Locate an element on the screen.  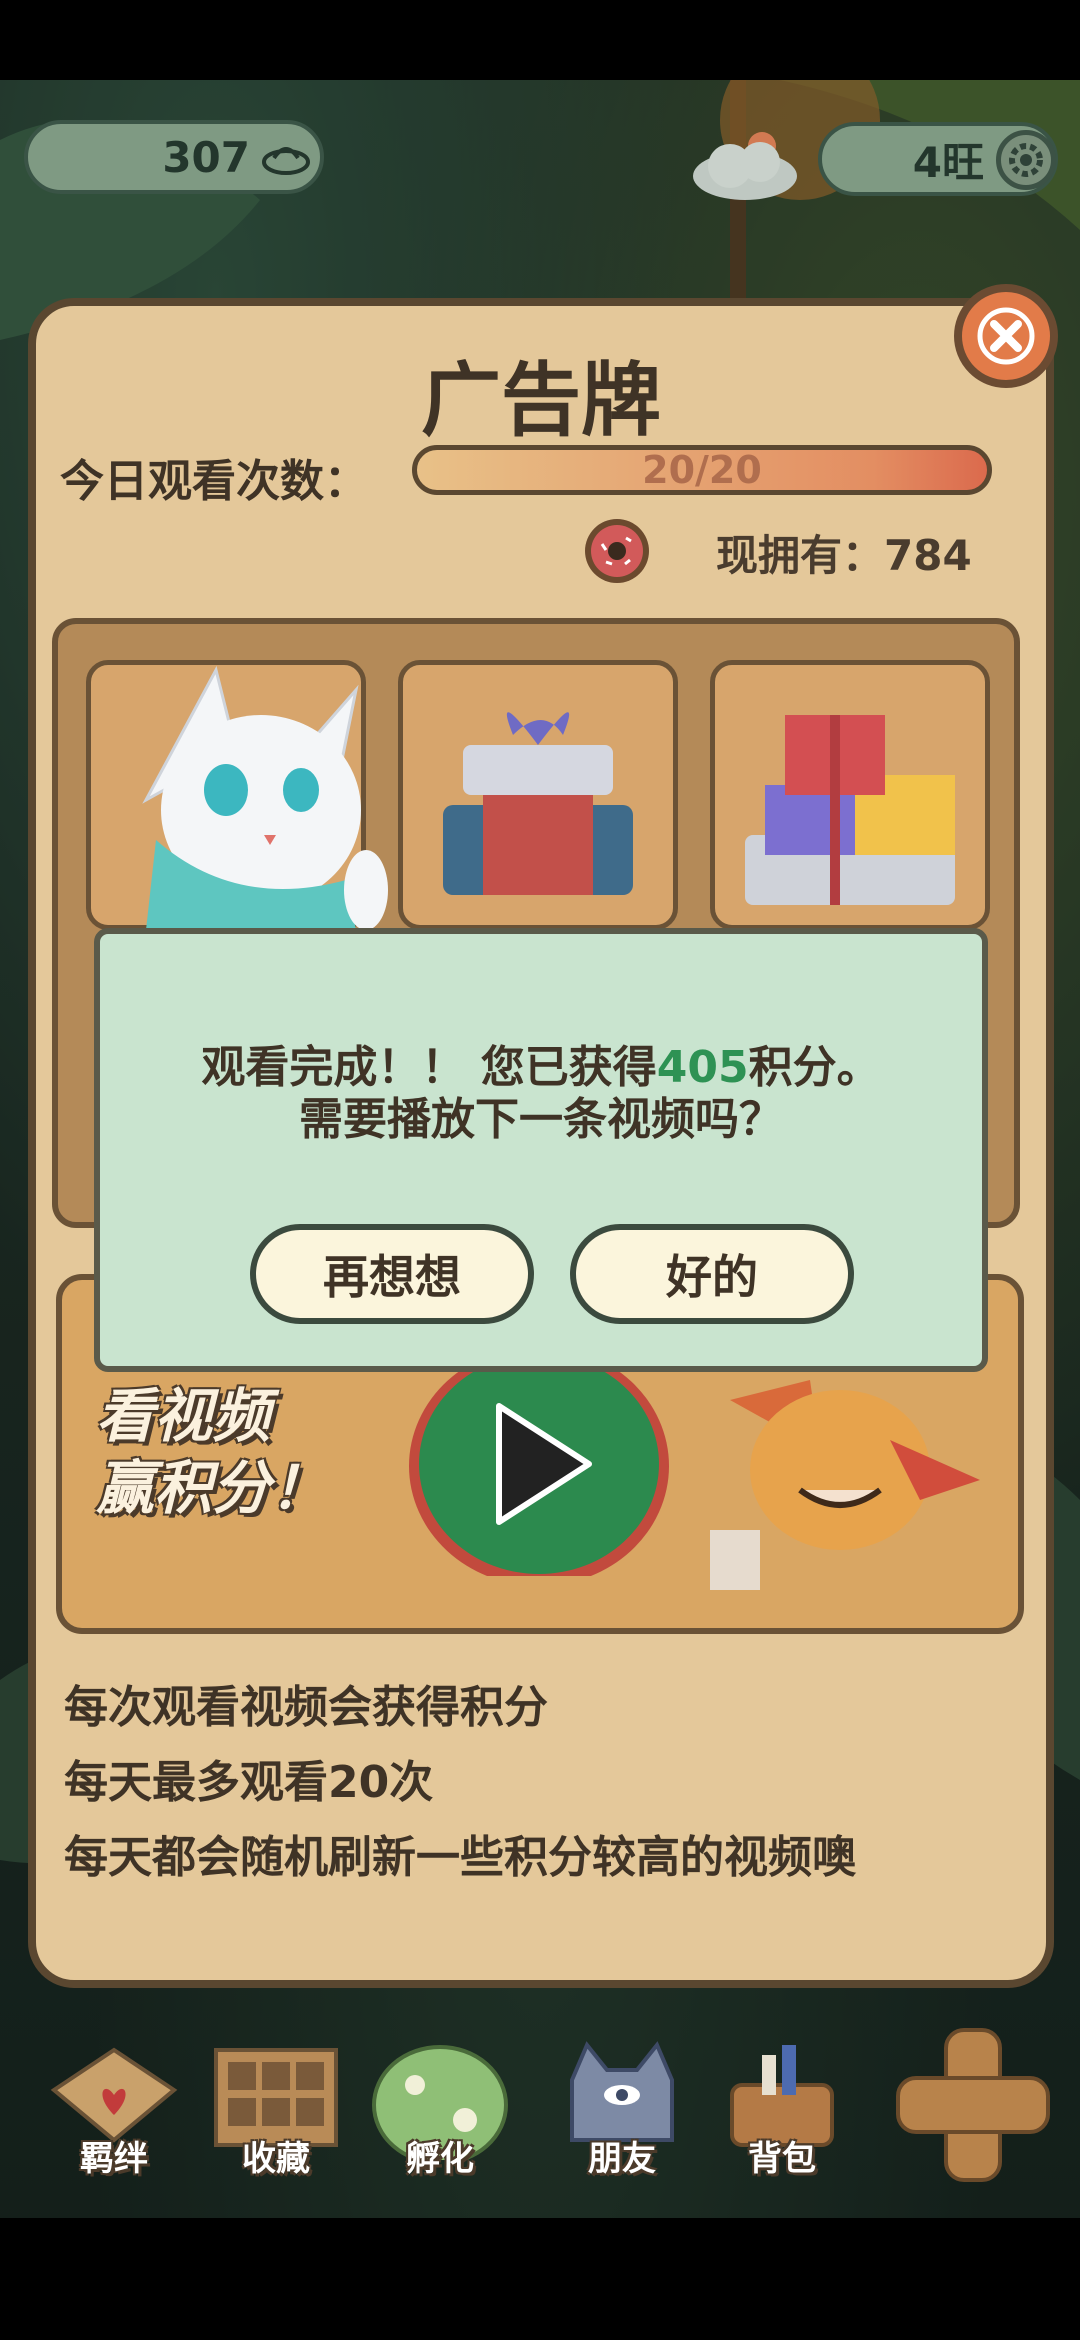
reward-card-large is located at coordinates (850, 795).